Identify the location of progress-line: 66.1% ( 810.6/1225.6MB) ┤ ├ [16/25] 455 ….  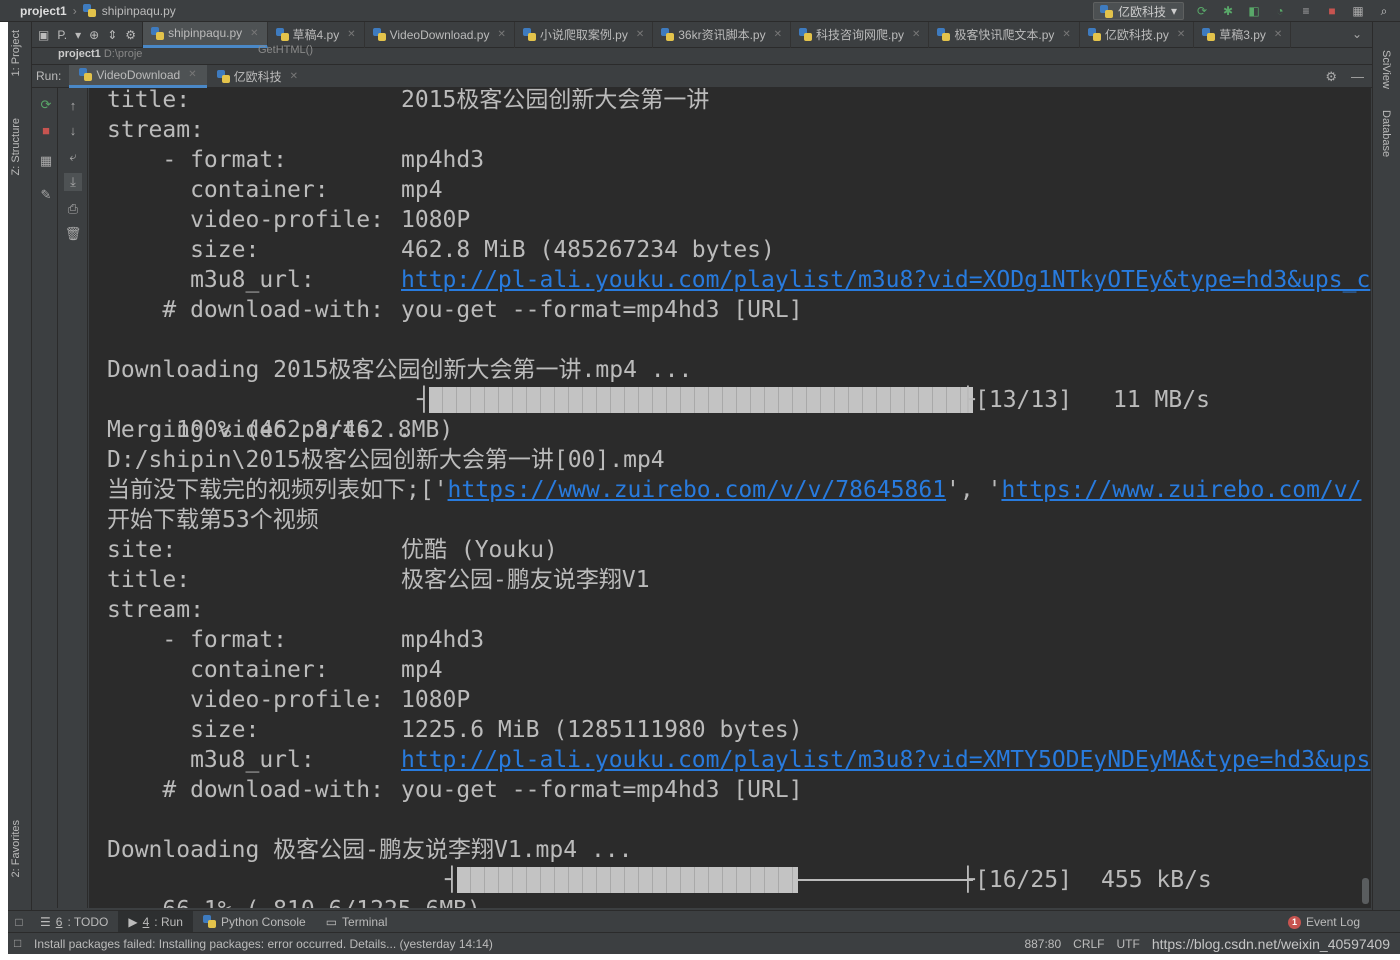
(687, 887).